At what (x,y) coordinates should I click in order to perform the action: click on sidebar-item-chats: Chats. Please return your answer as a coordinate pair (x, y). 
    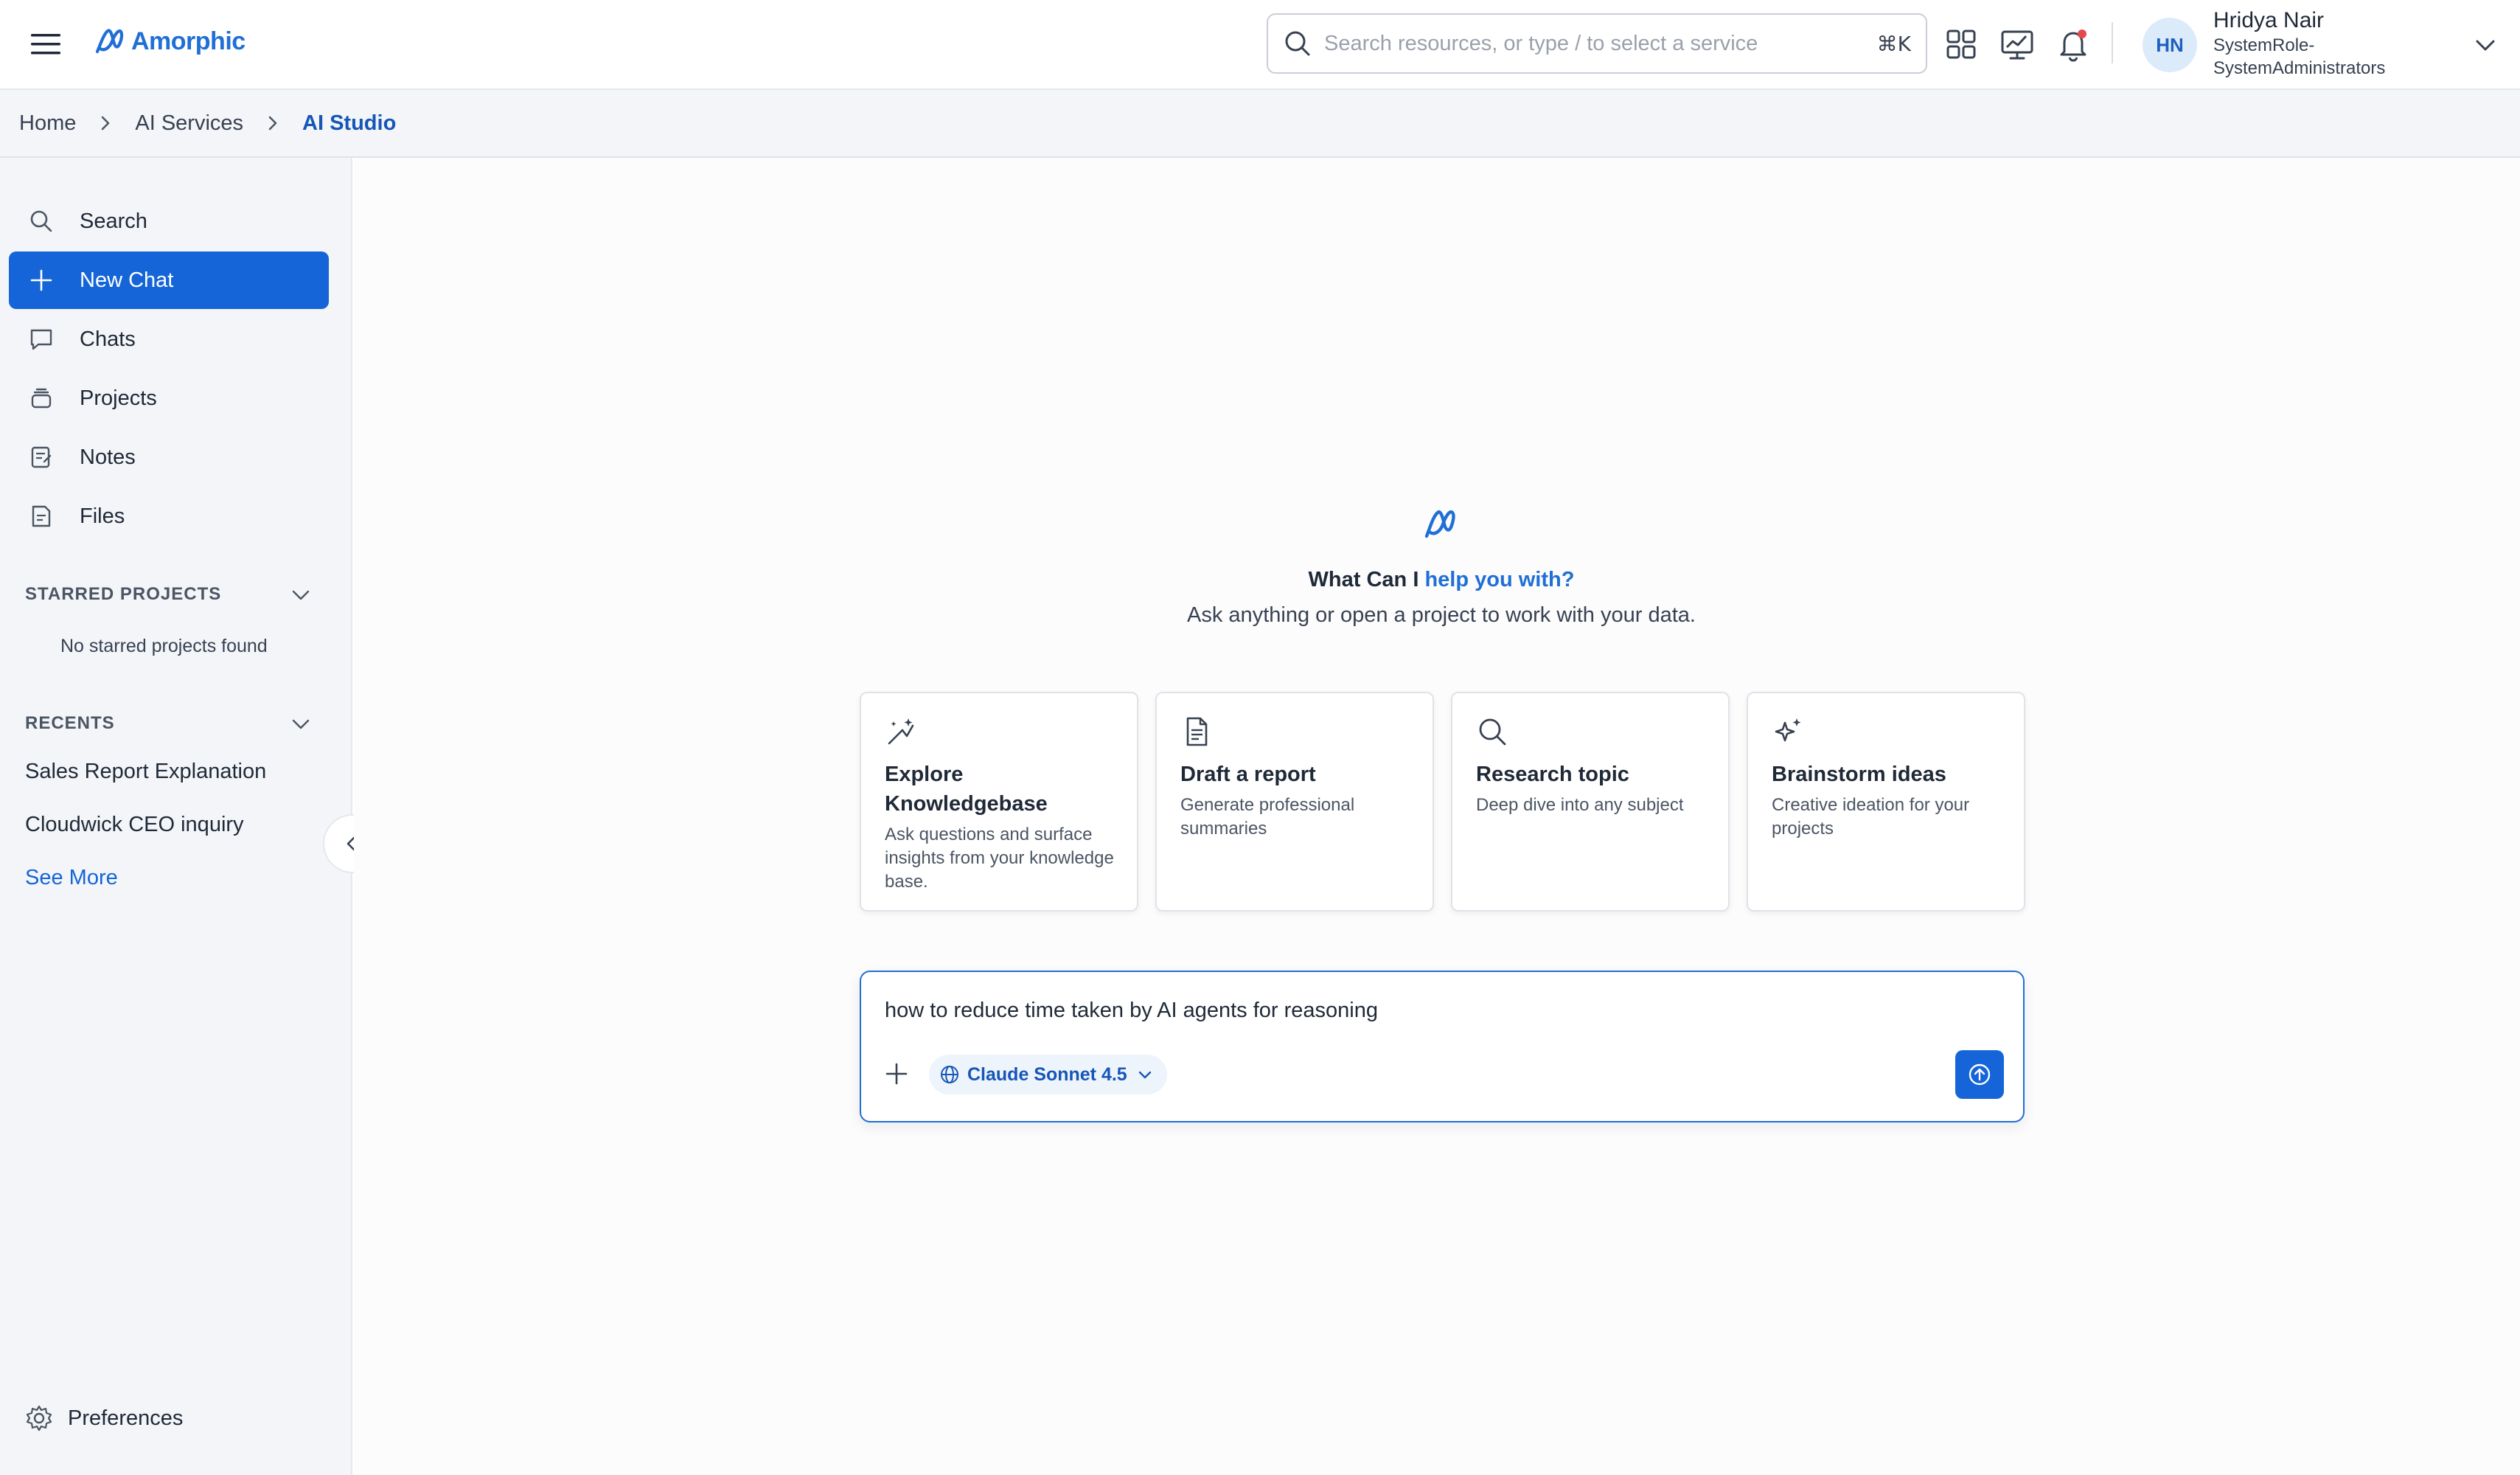
    Looking at the image, I should click on (169, 339).